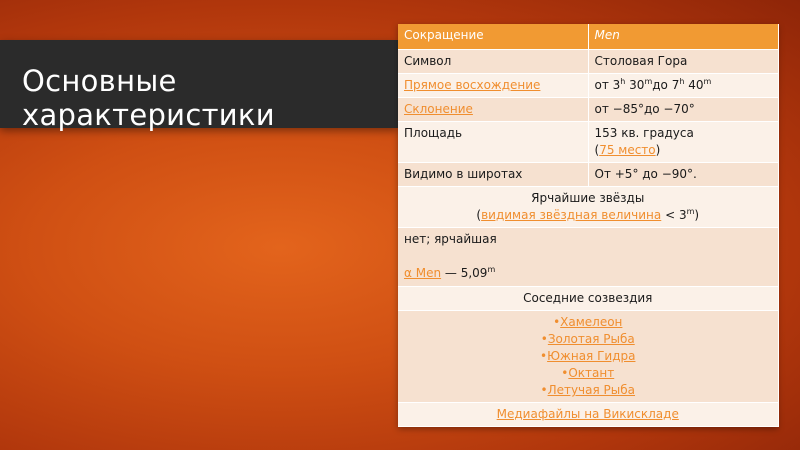 This screenshot has width=800, height=450. I want to click on neighbor-volans-link: Летучая Рыба, so click(591, 390).